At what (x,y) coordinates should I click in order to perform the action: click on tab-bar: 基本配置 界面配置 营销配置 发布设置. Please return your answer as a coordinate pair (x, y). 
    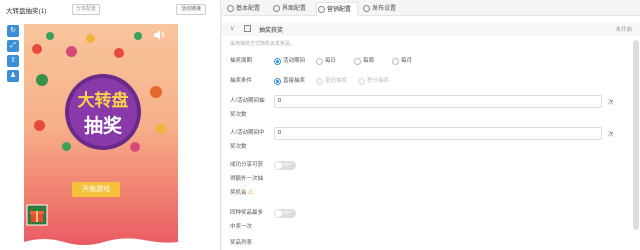
    Looking at the image, I should click on (431, 8).